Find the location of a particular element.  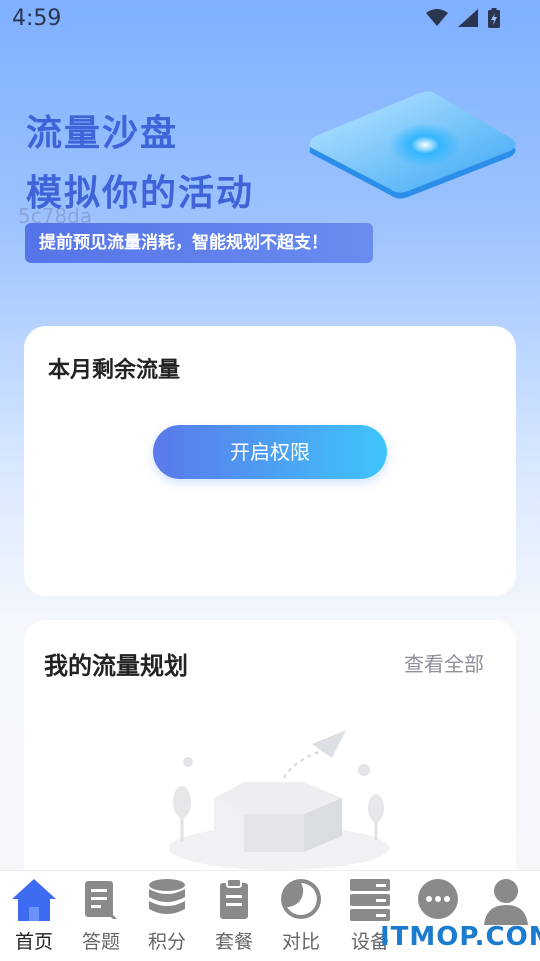

status-icons is located at coordinates (463, 18).